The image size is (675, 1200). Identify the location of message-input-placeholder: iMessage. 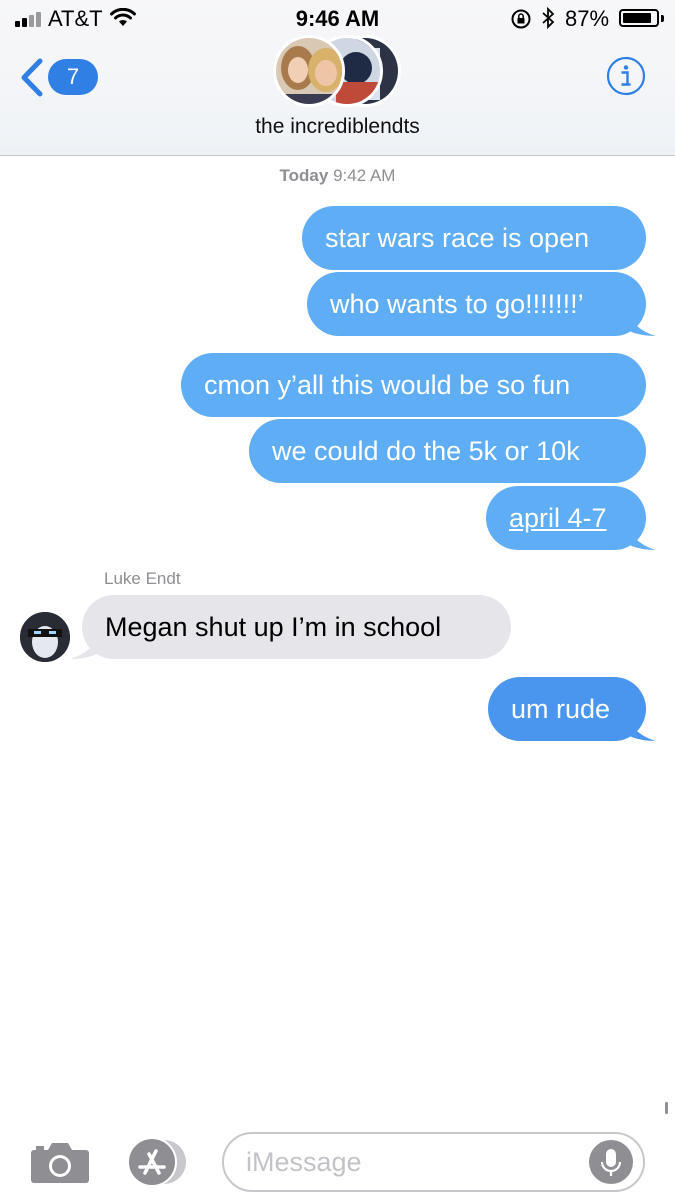
(304, 1162).